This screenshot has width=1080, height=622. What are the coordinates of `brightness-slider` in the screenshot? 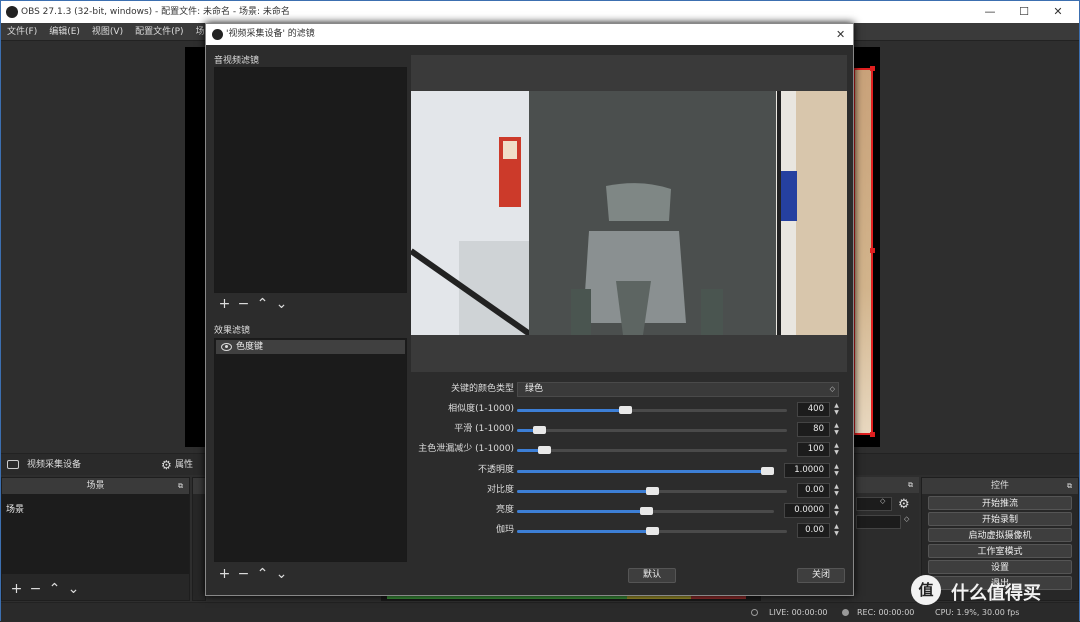 It's located at (645, 511).